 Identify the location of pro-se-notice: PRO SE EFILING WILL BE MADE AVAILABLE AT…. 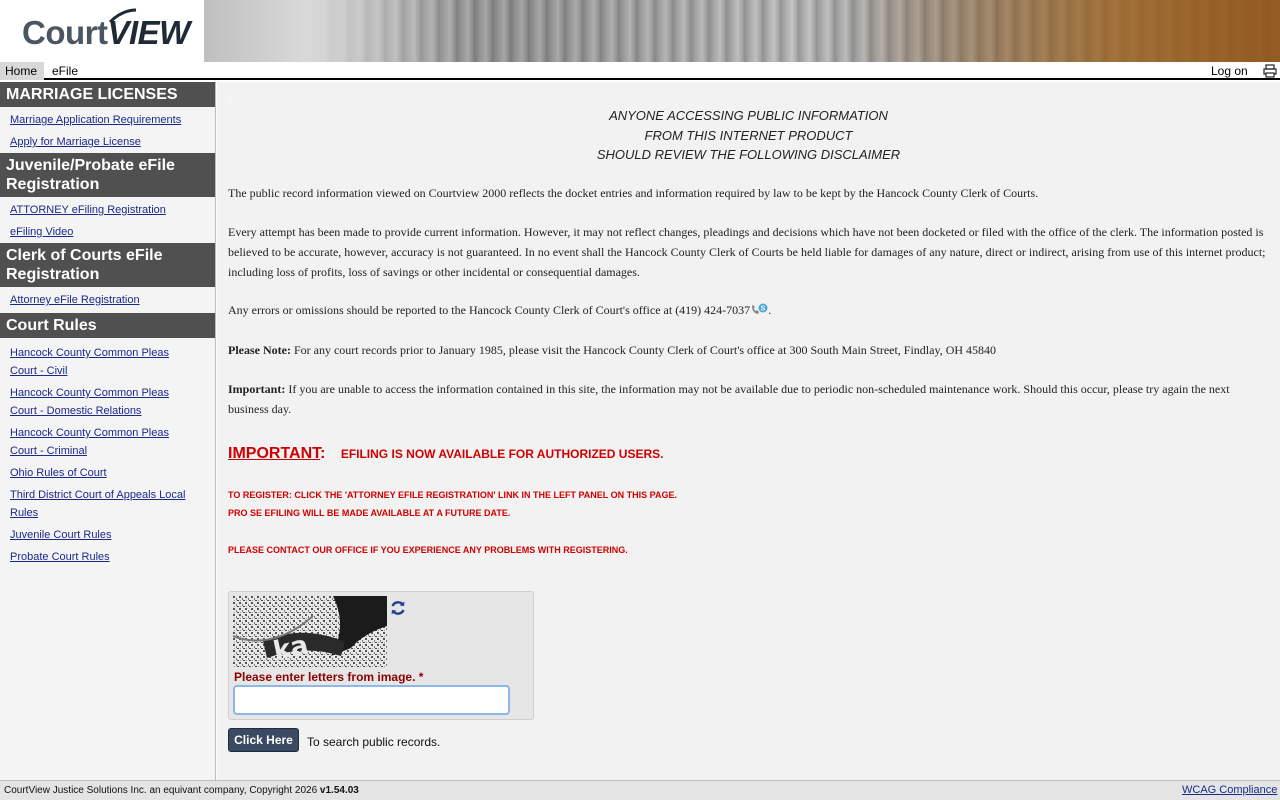
(369, 513).